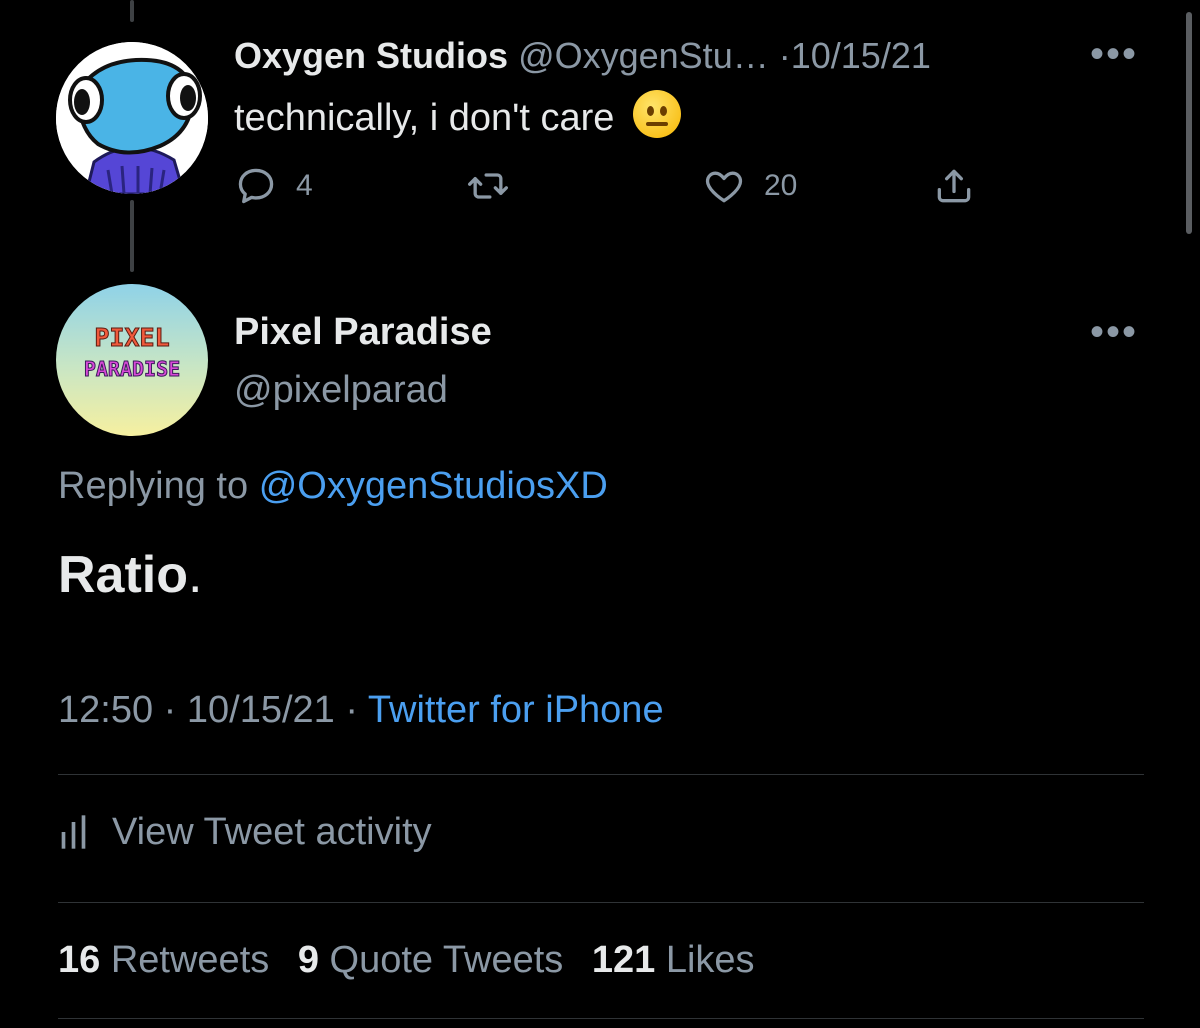 The image size is (1200, 1028). What do you see at coordinates (433, 486) in the screenshot?
I see `replying-to-link: @OxygenStudiosXD` at bounding box center [433, 486].